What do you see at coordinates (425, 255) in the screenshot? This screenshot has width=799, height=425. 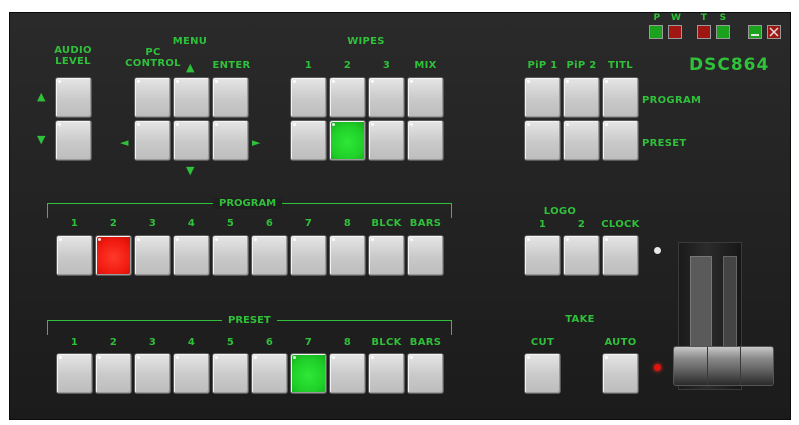 I see `program-bars-button` at bounding box center [425, 255].